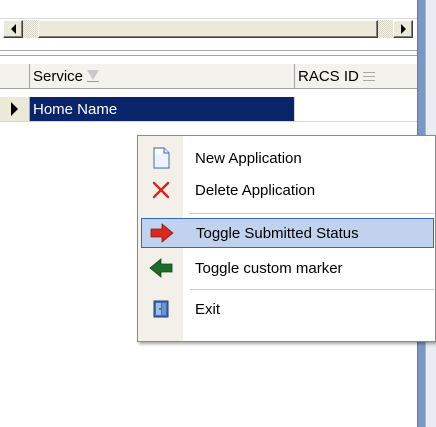  Describe the element at coordinates (162, 233) in the screenshot. I see `red-arrow-icon` at that location.